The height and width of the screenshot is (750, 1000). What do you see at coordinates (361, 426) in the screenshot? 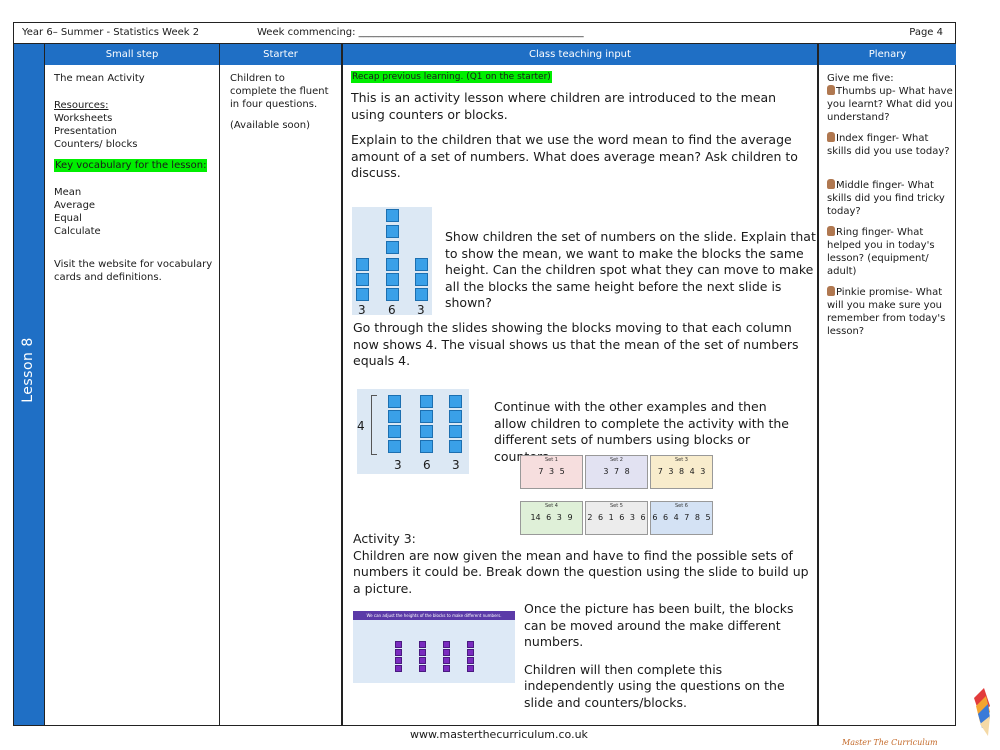
I see `mean-label: 4` at bounding box center [361, 426].